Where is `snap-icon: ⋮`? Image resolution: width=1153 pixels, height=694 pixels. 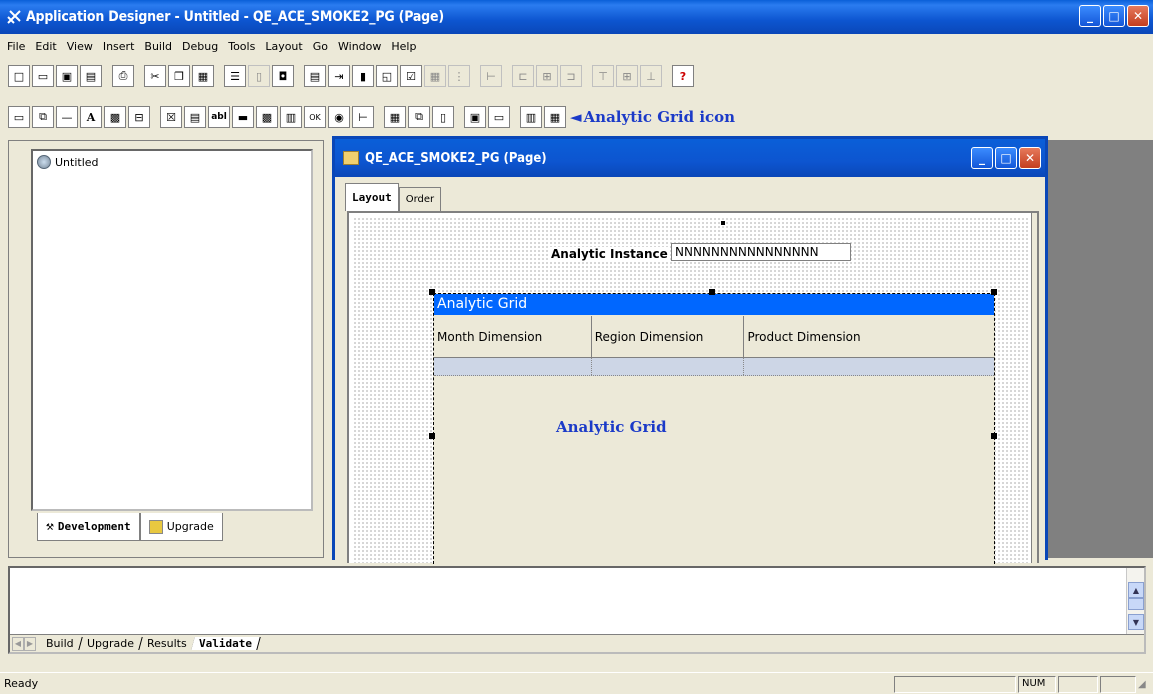
snap-icon: ⋮ is located at coordinates (459, 76).